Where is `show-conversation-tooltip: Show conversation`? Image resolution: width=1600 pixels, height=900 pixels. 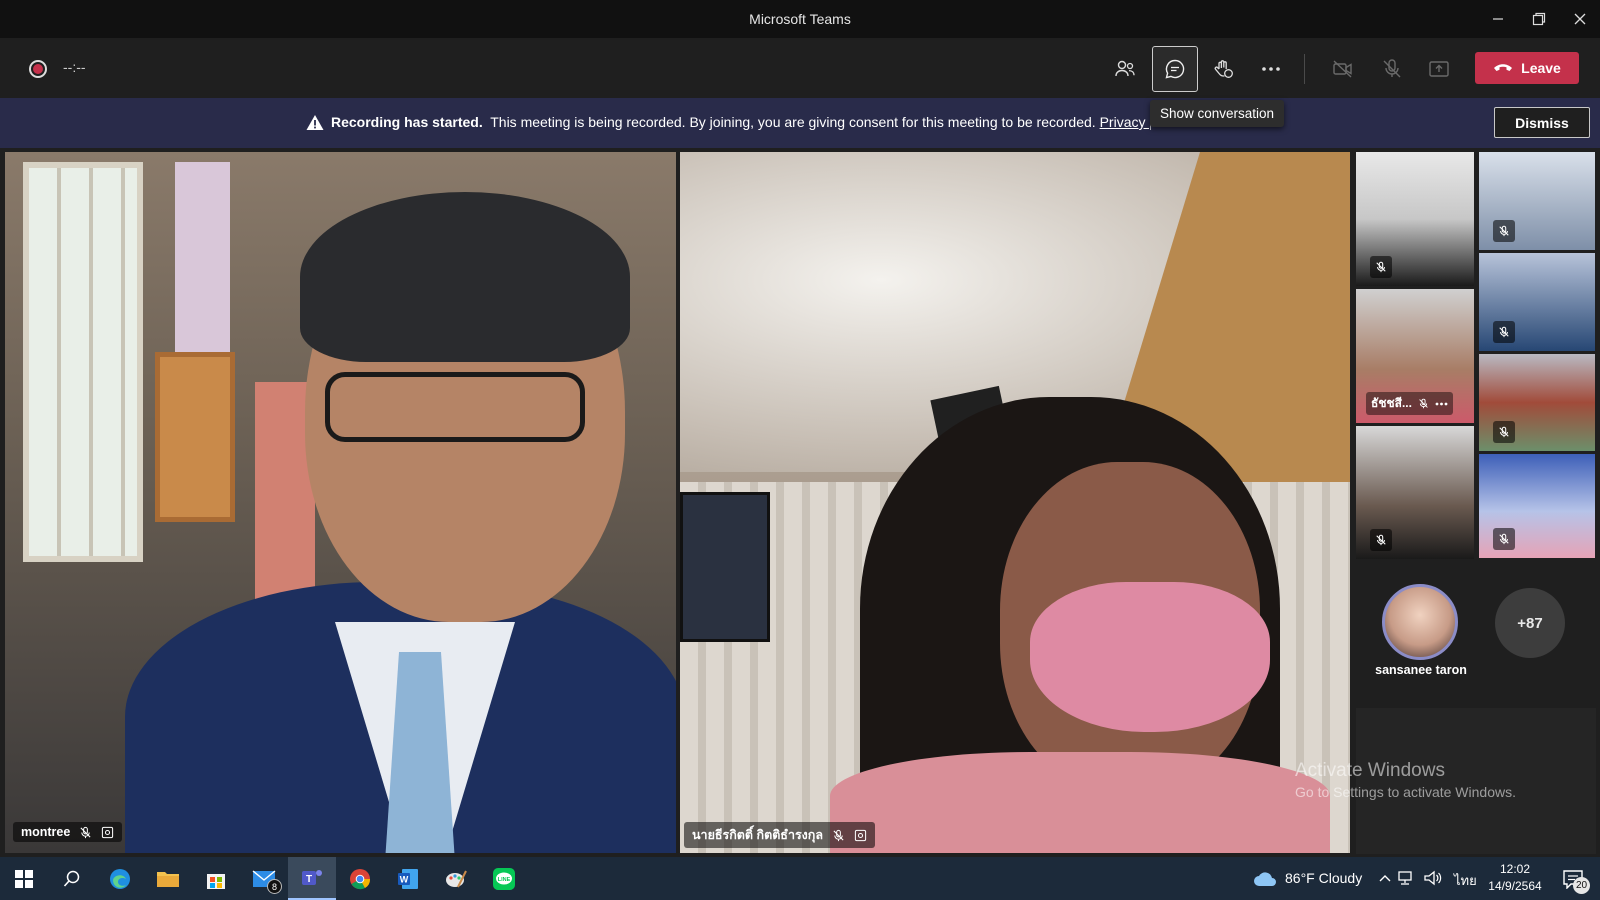
show-conversation-tooltip: Show conversation is located at coordinates (1217, 113).